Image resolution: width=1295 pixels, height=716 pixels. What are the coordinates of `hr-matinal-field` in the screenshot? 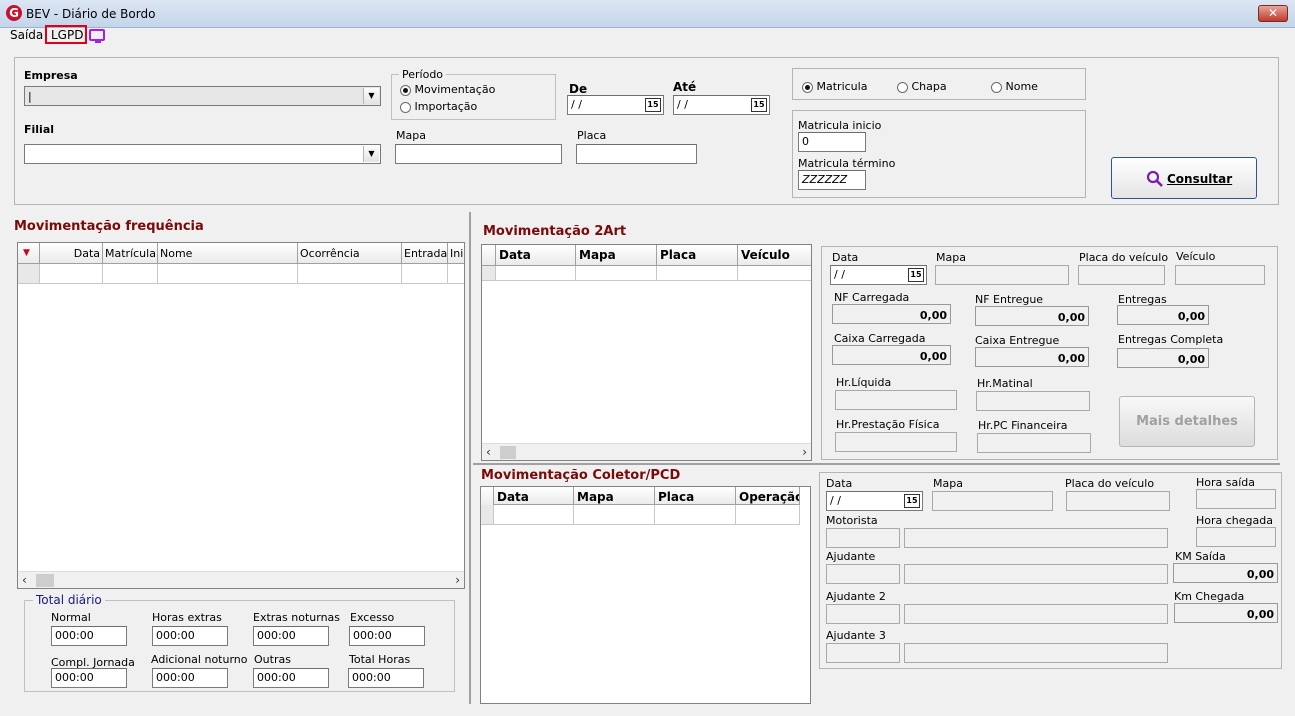 It's located at (1033, 401).